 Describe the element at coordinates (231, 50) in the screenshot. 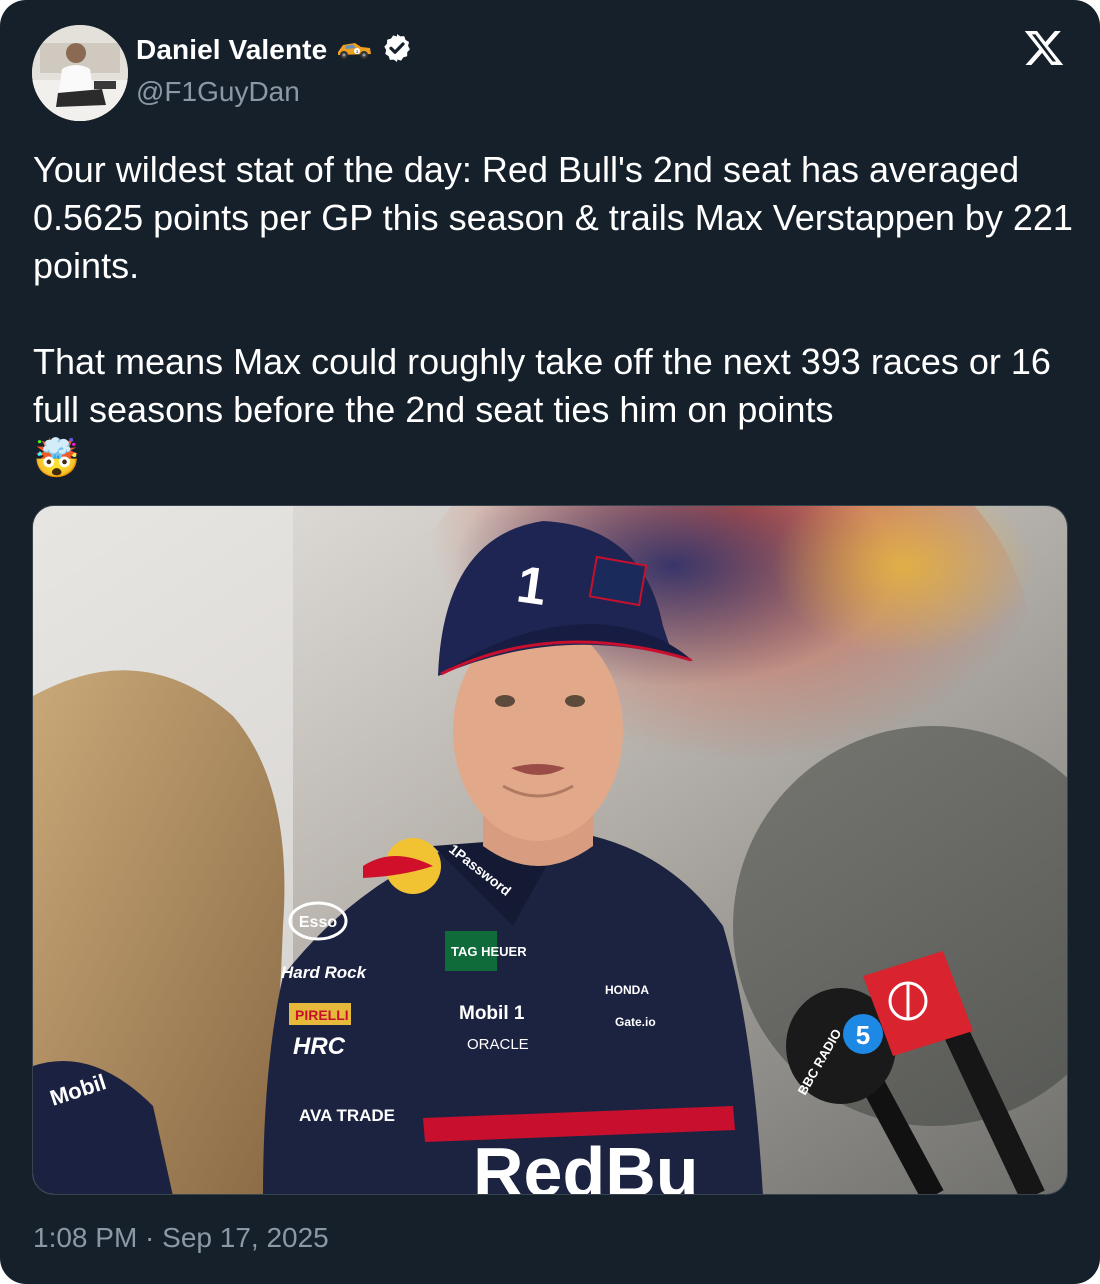

I see `author-display-name: Daniel Valente` at that location.